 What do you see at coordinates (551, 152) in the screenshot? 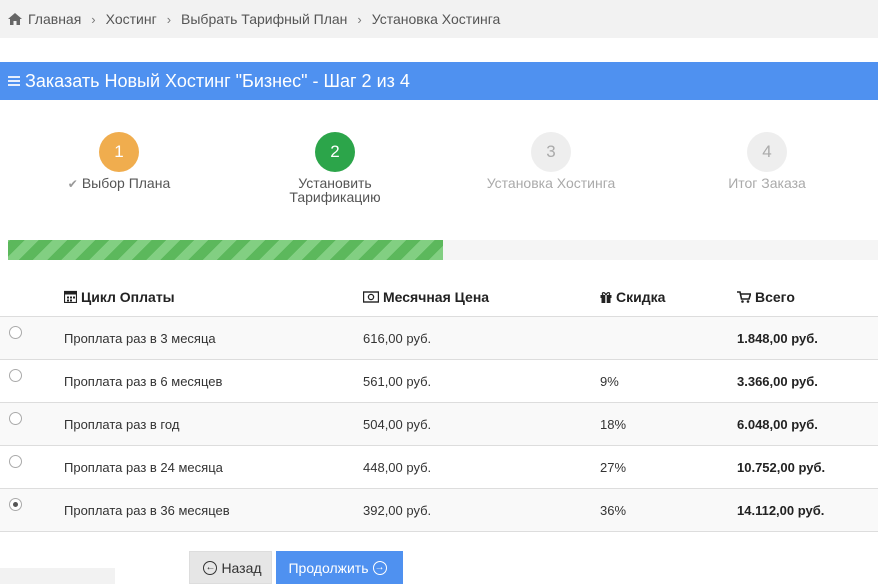
I see `step-3-circle: 3` at bounding box center [551, 152].